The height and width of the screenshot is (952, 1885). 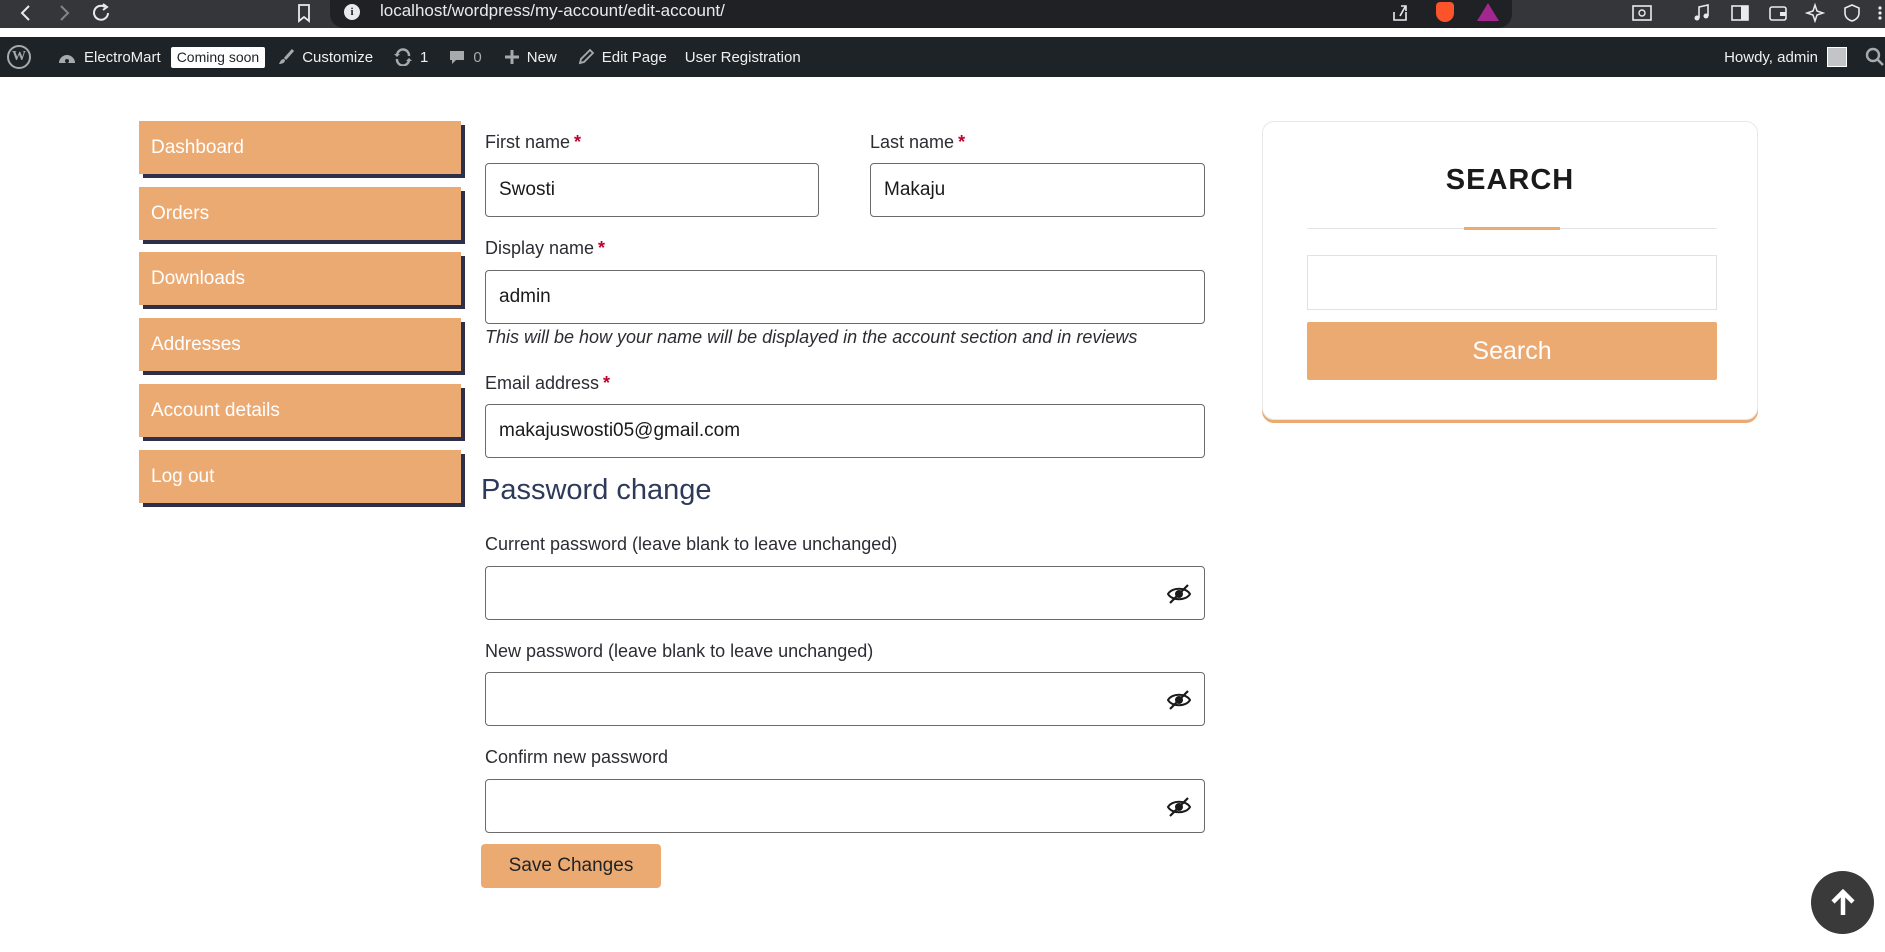 What do you see at coordinates (918, 142) in the screenshot?
I see `last-name-label: Last name *` at bounding box center [918, 142].